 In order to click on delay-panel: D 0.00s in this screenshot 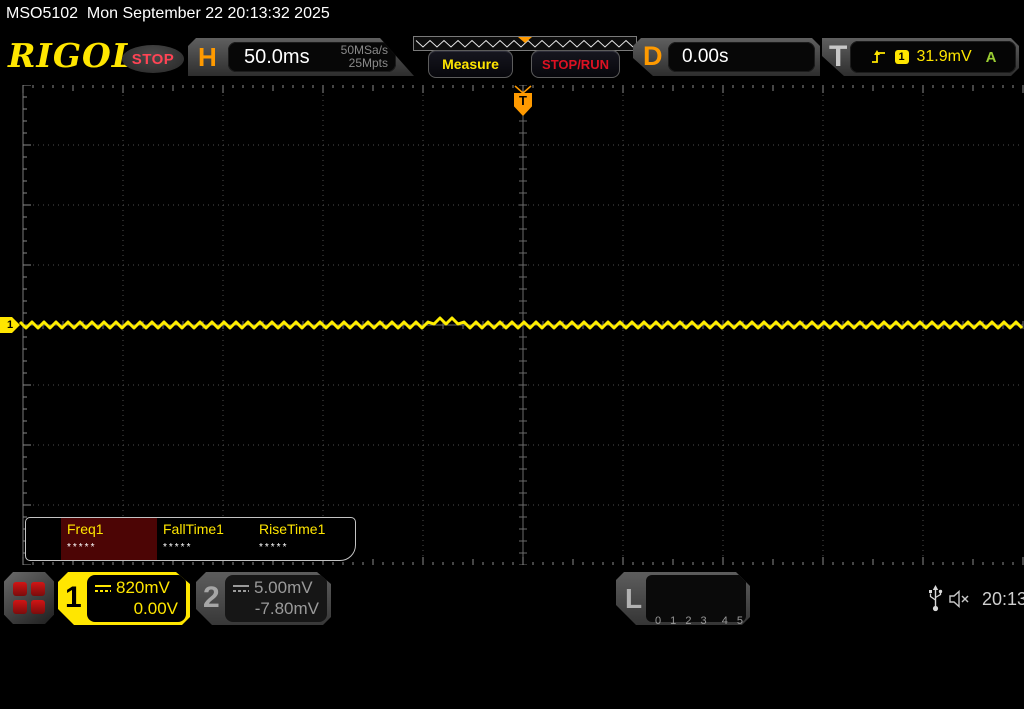, I will do `click(726, 57)`.